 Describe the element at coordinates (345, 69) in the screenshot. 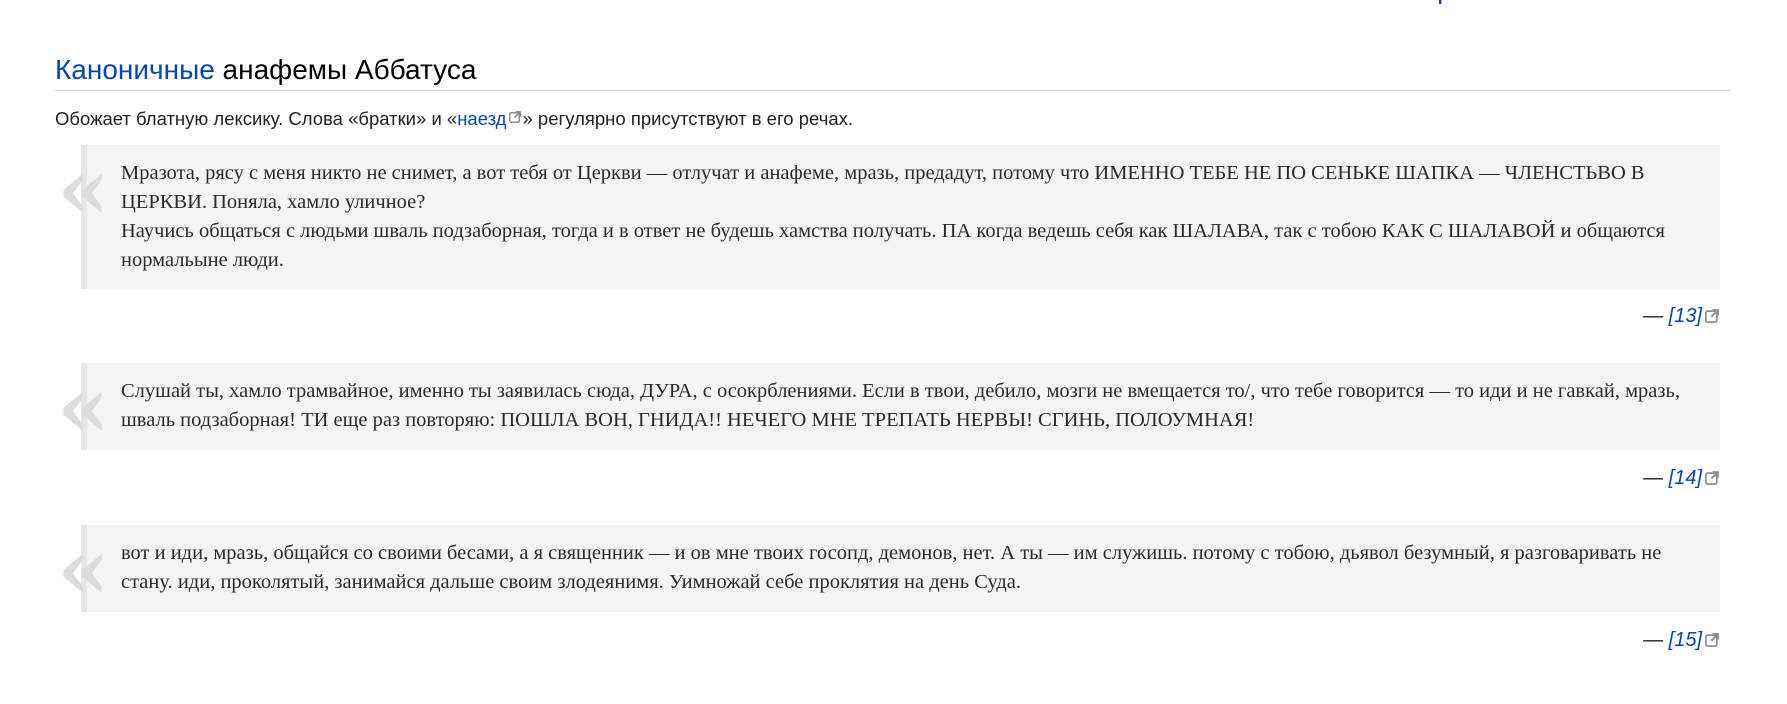

I see `heading-text: анафемы Аббатуса` at that location.